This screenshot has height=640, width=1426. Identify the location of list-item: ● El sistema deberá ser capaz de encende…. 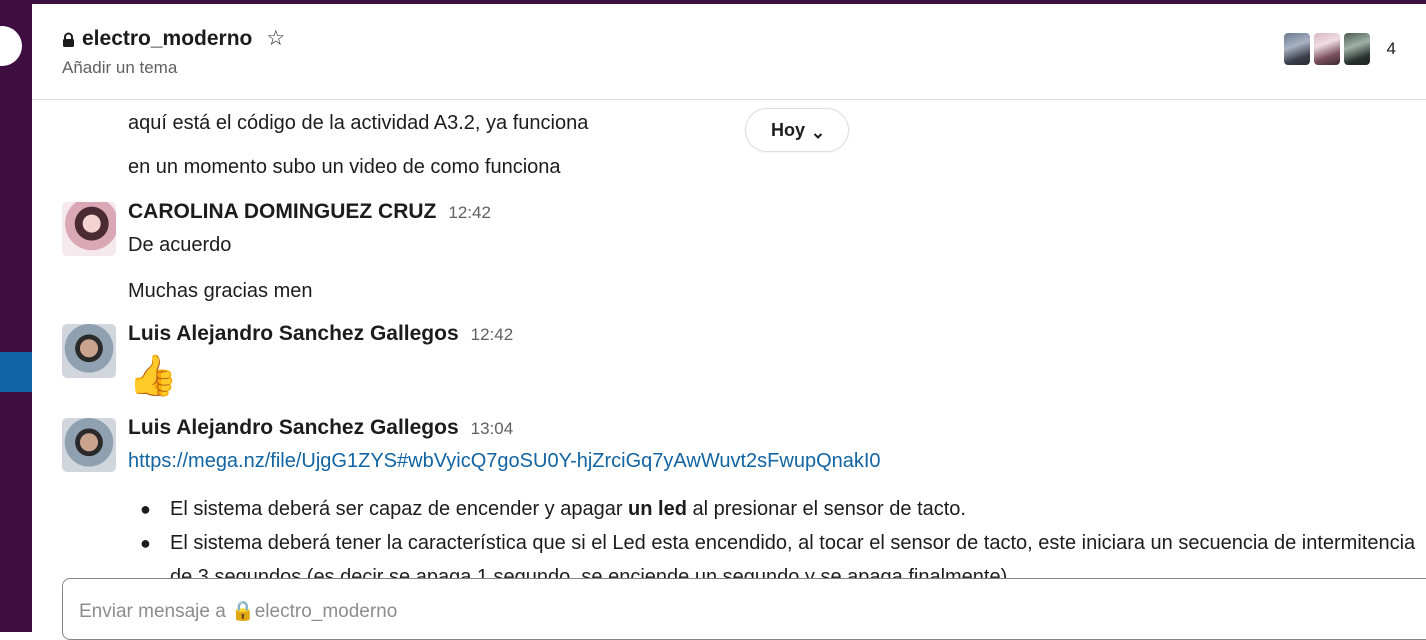
(780, 509).